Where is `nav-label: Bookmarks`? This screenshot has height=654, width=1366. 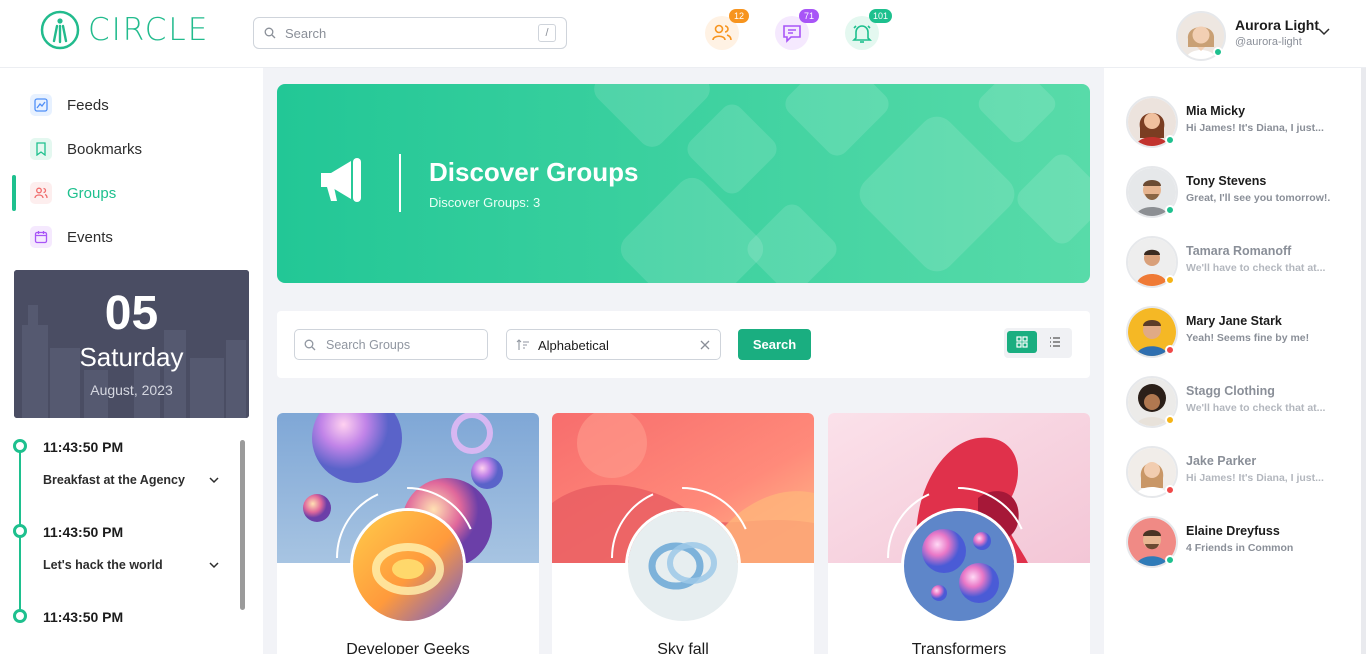 nav-label: Bookmarks is located at coordinates (105, 149).